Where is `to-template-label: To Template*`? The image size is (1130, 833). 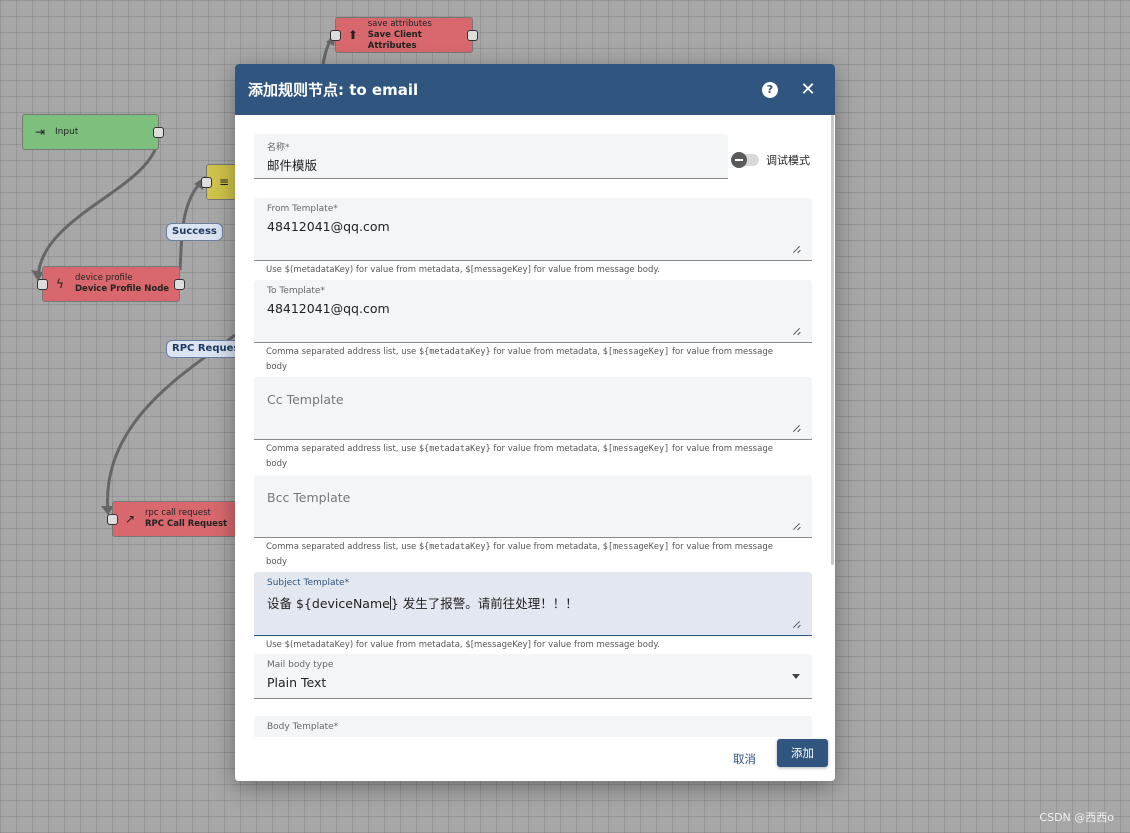
to-template-label: To Template* is located at coordinates (296, 291).